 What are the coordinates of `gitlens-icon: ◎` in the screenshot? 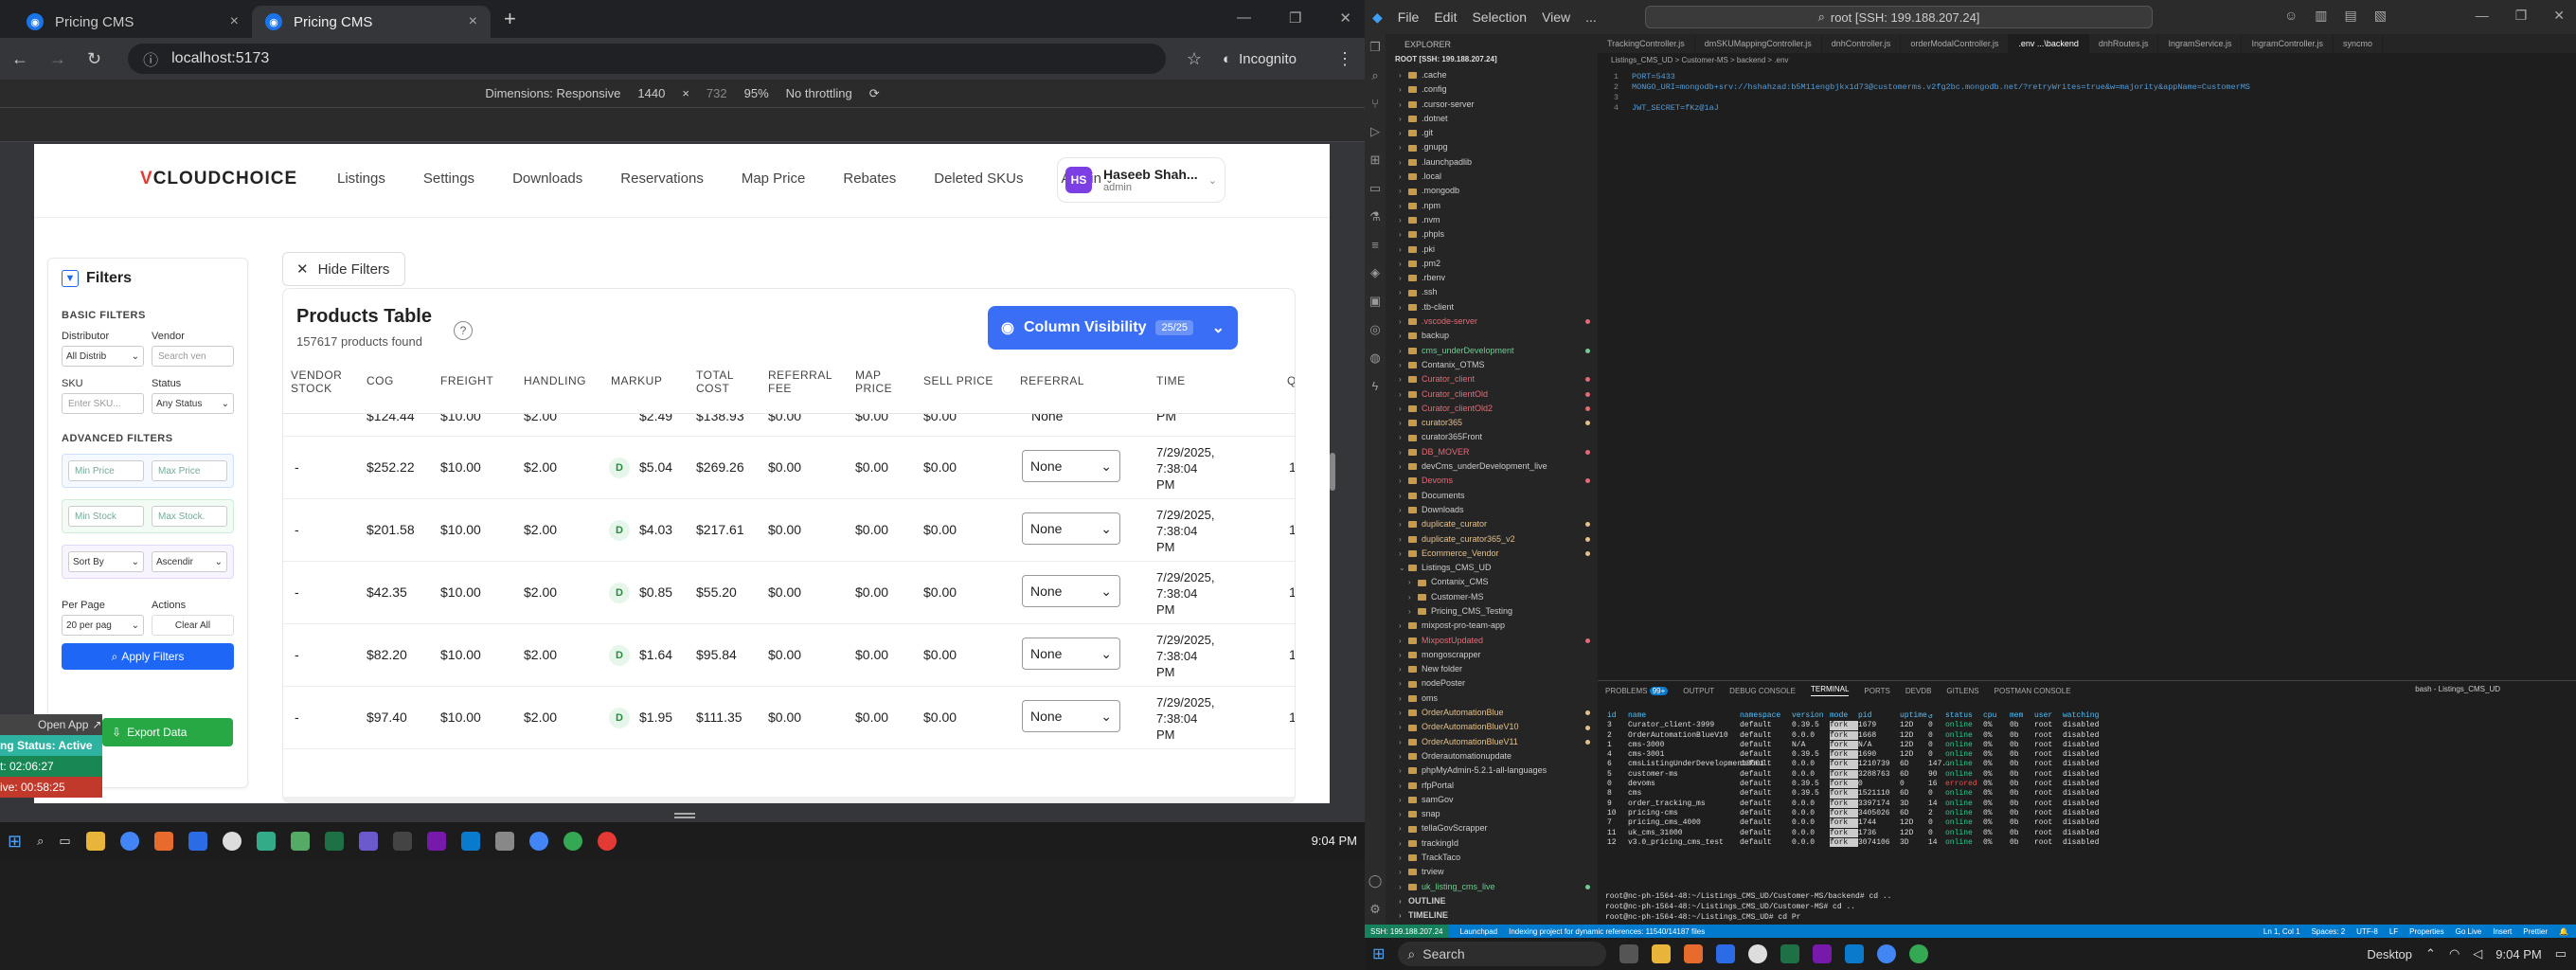 It's located at (1374, 329).